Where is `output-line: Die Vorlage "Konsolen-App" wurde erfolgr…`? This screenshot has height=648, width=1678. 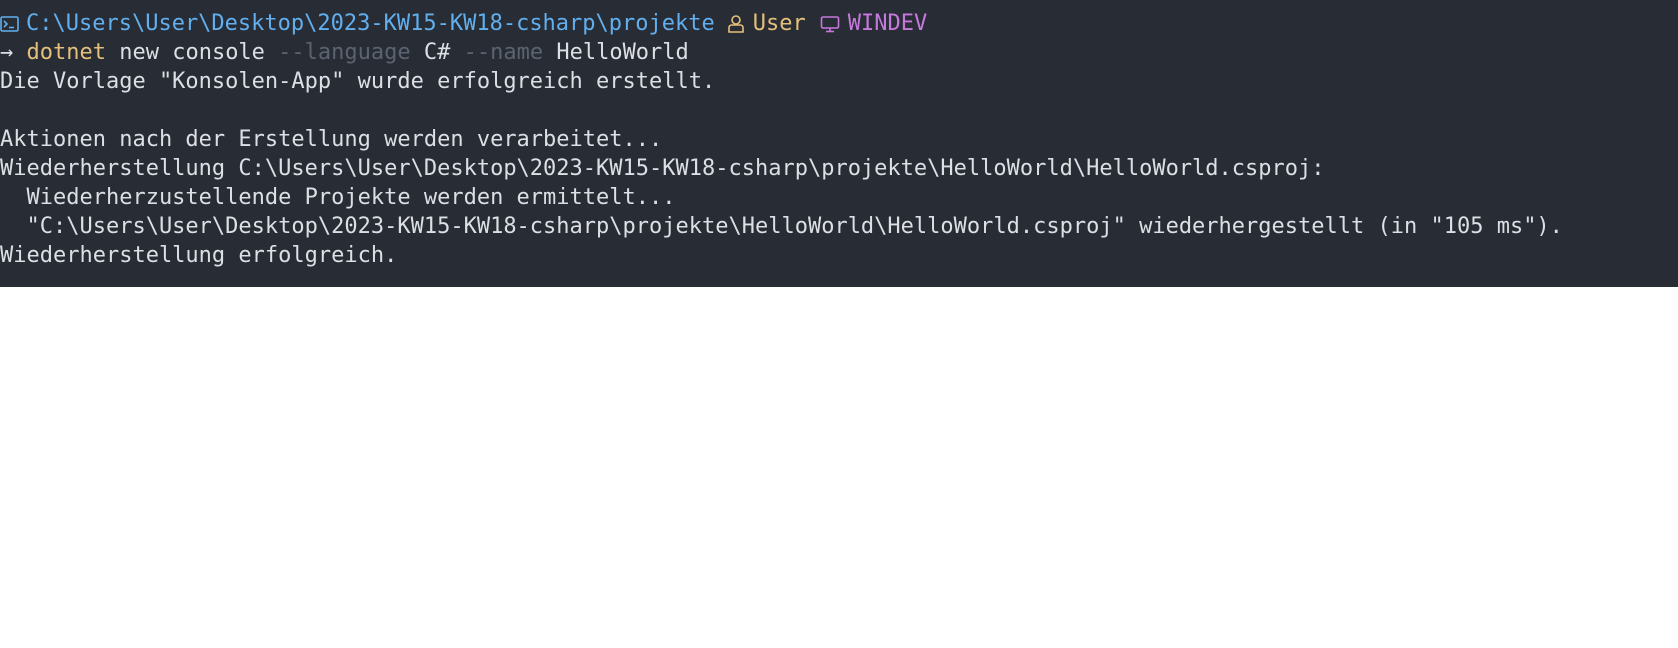
output-line: Die Vorlage "Konsolen-App" wurde erfolgr… is located at coordinates (358, 81).